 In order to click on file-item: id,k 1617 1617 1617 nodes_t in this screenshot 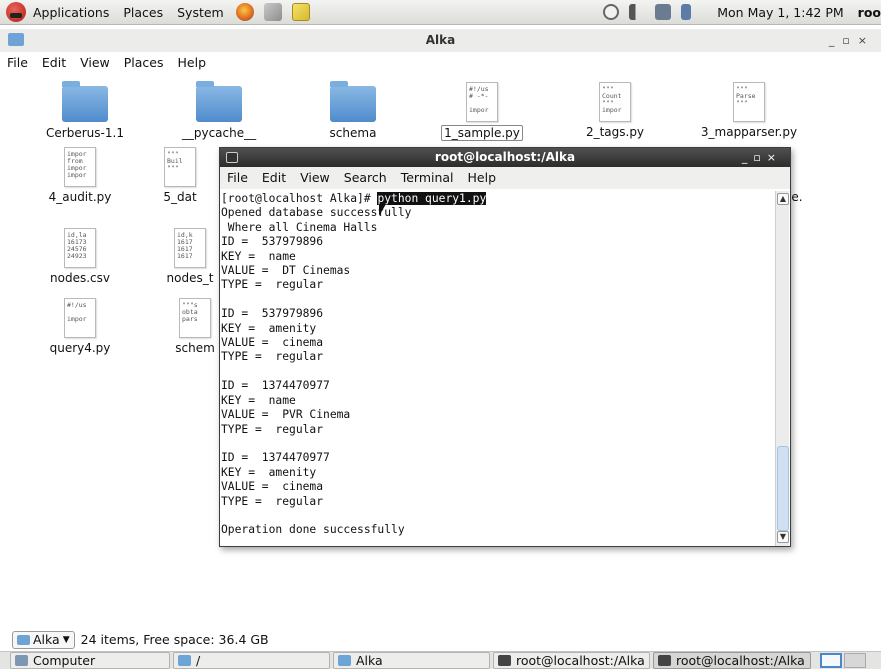, I will do `click(190, 256)`.